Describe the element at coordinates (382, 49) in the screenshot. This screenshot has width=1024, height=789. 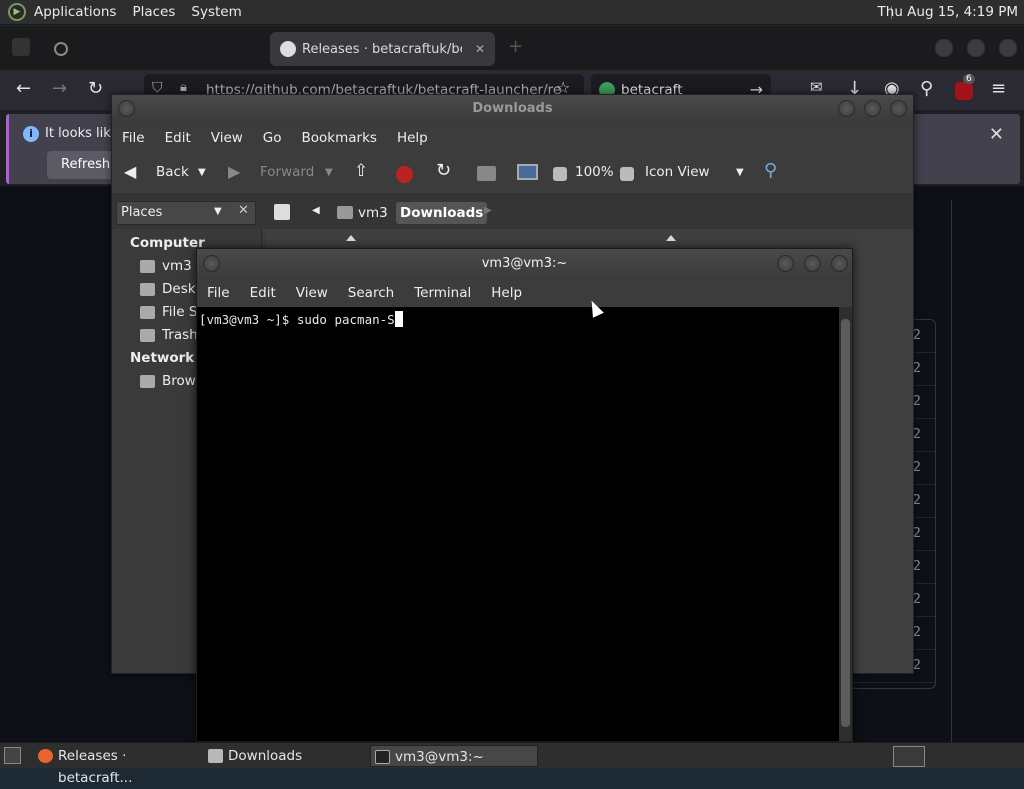
I see `tab-releases: Releases · betacraftuk/beta ✕` at that location.